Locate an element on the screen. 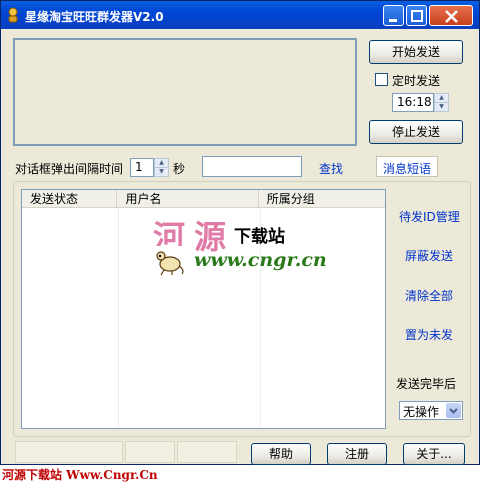 This screenshot has height=482, width=480. message-phrase-tab: 消息短语 is located at coordinates (407, 166).